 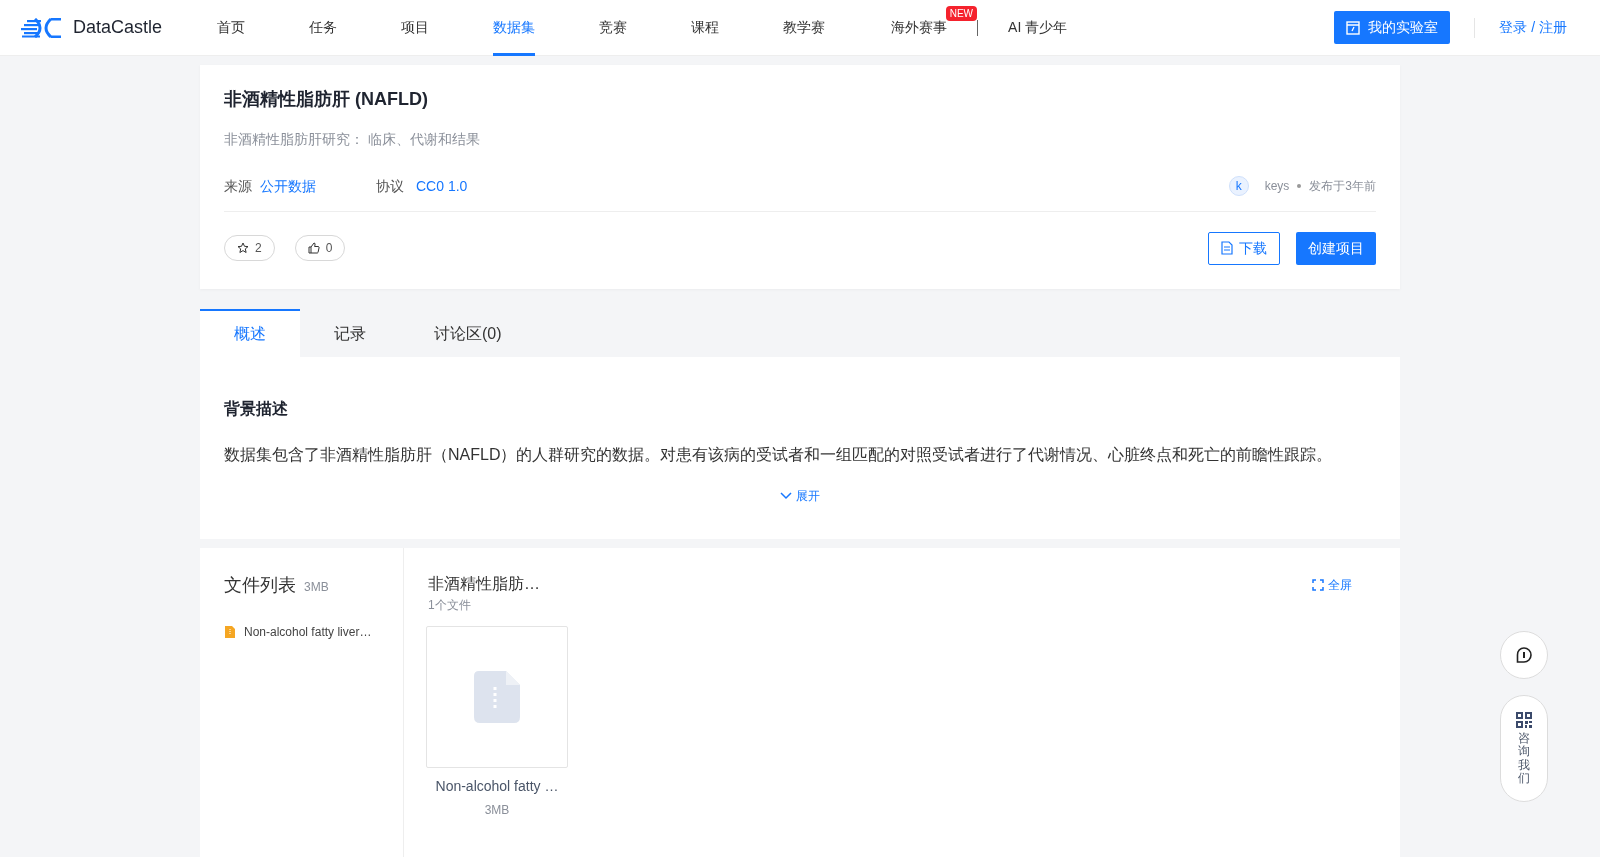 What do you see at coordinates (260, 585) in the screenshot?
I see `files-title: 文件列表` at bounding box center [260, 585].